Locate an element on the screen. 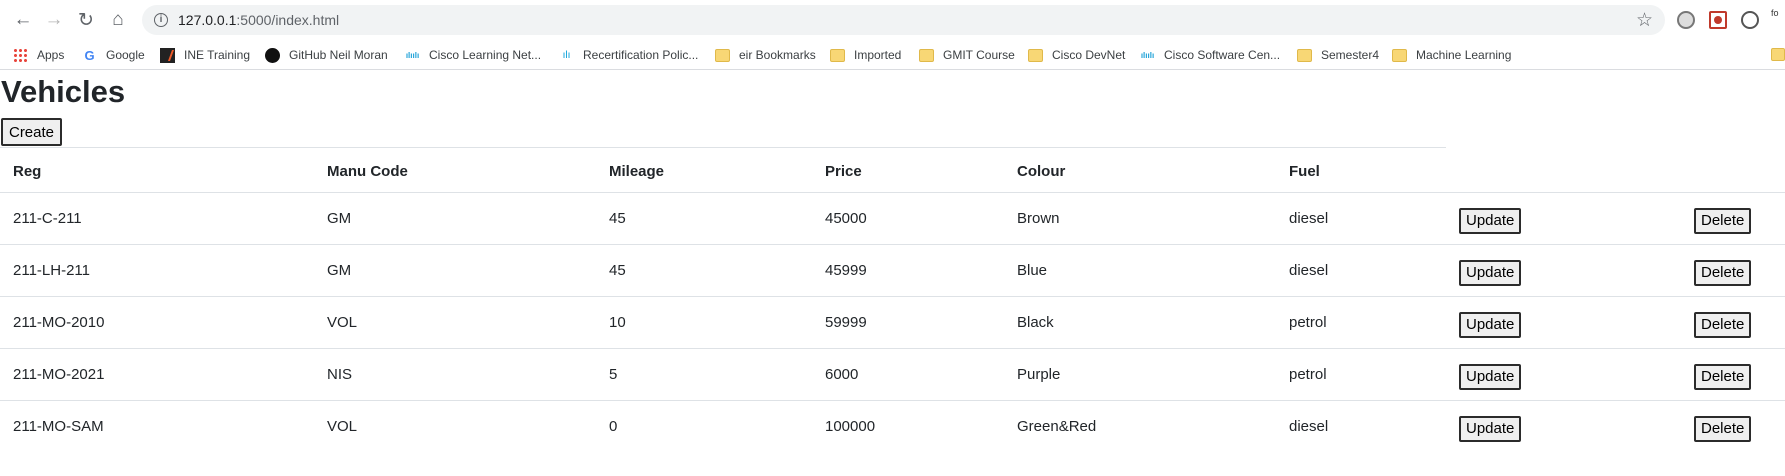 This screenshot has width=1785, height=476. header-reg: Reg is located at coordinates (157, 170).